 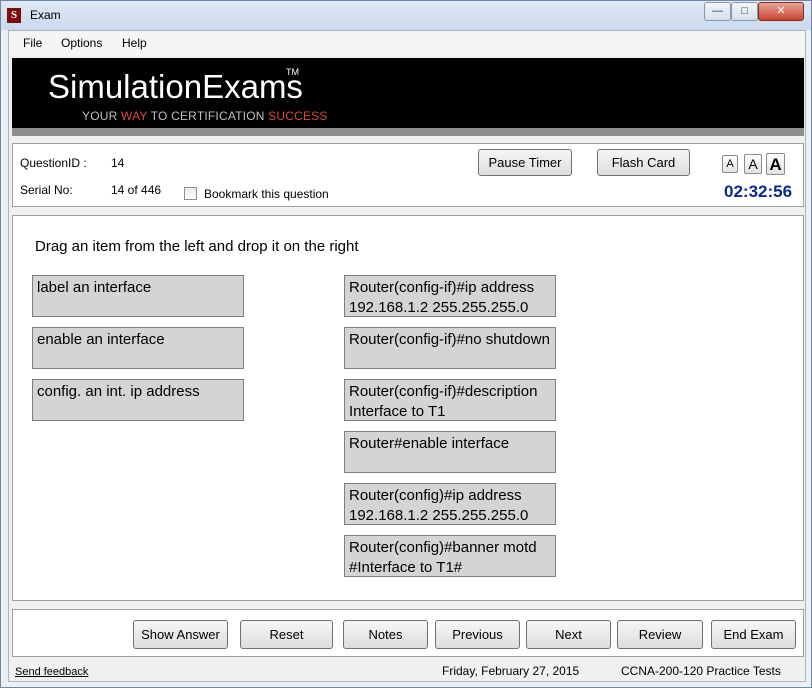 I want to click on notes-button: Notes, so click(x=385, y=634).